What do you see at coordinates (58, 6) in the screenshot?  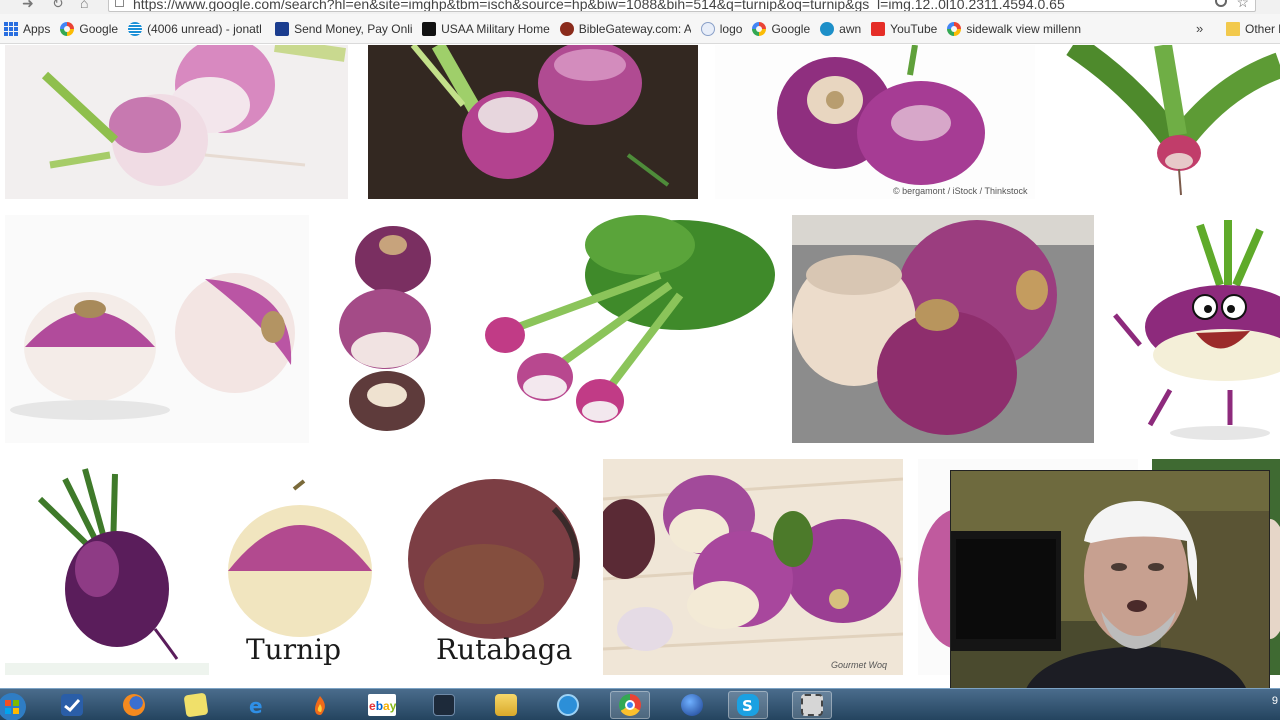 I see `reload-icon: ↻` at bounding box center [58, 6].